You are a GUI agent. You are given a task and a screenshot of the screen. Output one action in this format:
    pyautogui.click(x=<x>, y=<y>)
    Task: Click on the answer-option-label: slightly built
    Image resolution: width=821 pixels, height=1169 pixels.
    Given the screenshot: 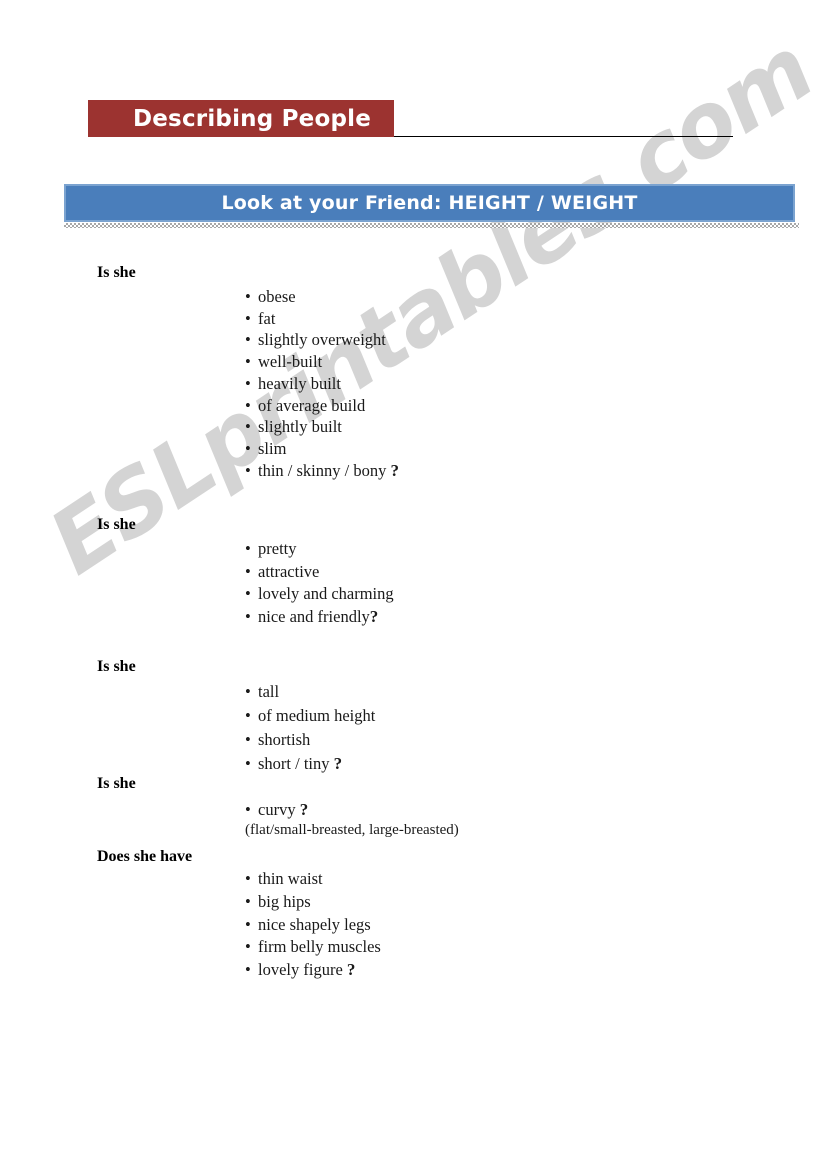 What is the action you would take?
    pyautogui.click(x=300, y=427)
    